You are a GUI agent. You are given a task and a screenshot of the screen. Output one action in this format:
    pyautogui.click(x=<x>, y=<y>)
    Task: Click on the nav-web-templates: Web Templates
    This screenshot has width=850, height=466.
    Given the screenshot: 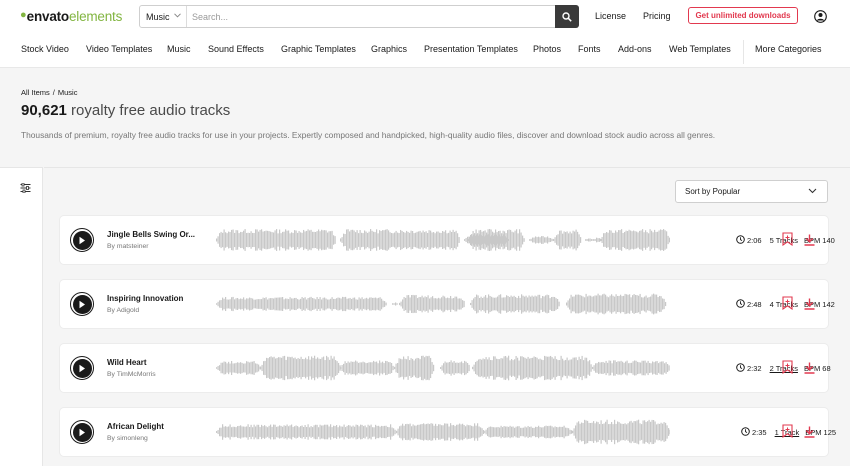 What is the action you would take?
    pyautogui.click(x=700, y=49)
    